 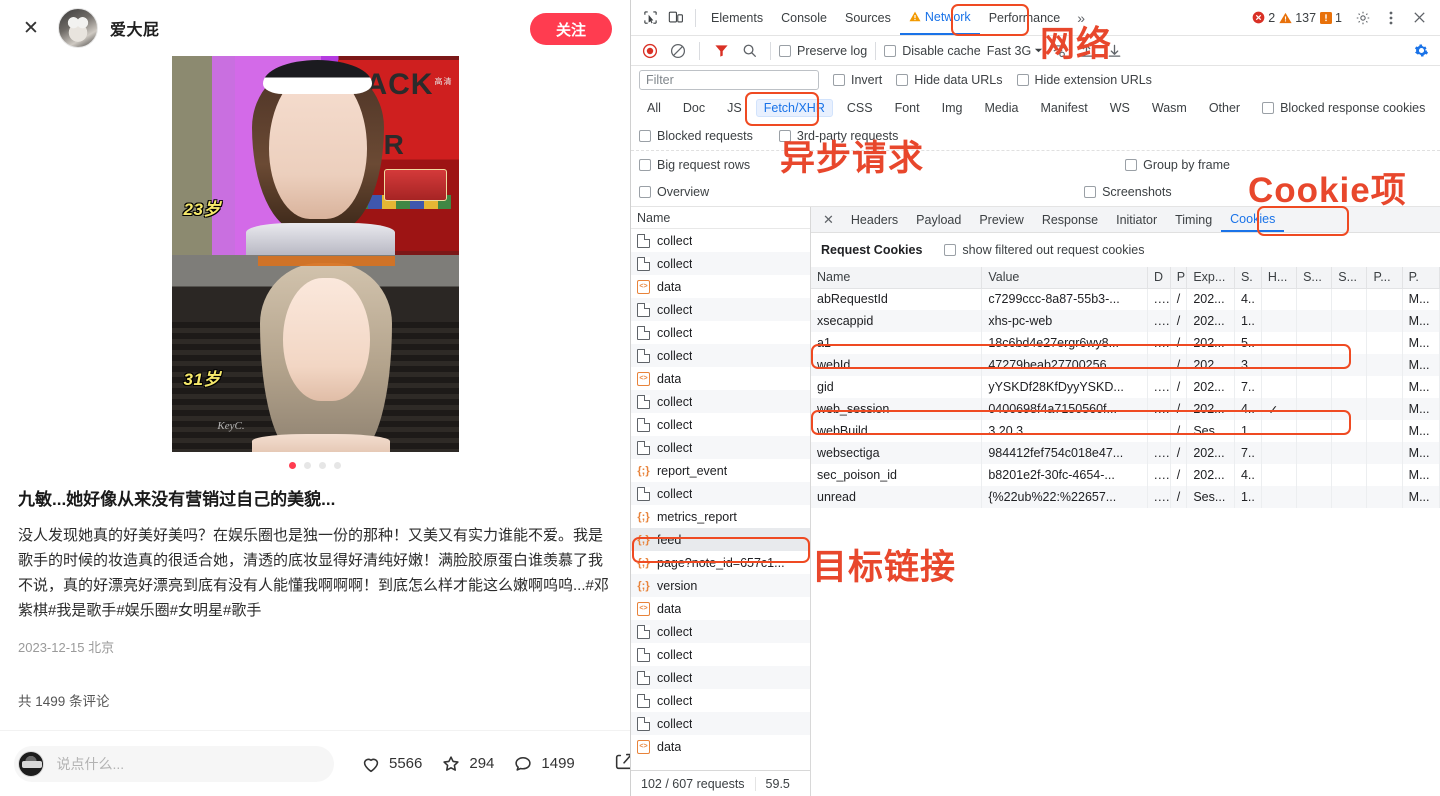 What do you see at coordinates (897, 278) in the screenshot?
I see `cookies-column-header: Name` at bounding box center [897, 278].